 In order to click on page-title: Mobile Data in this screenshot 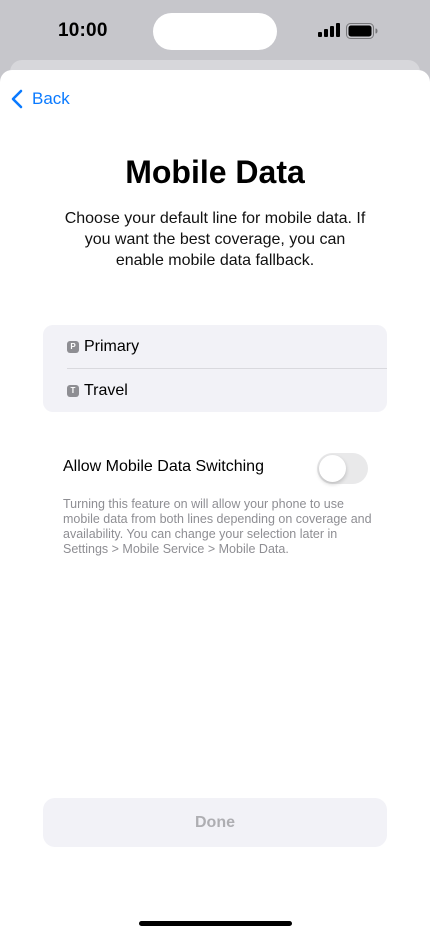, I will do `click(215, 172)`.